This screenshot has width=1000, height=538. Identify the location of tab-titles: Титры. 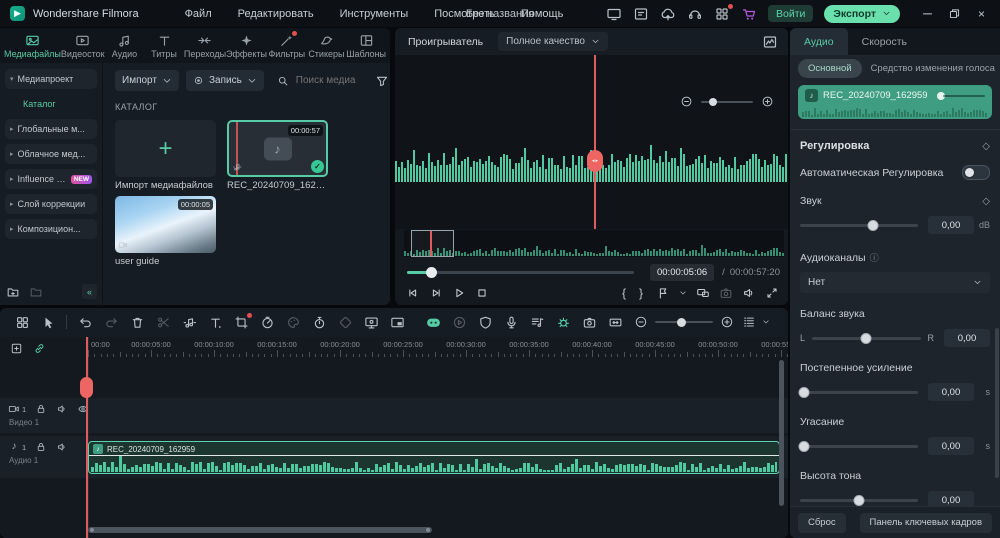
(164, 45).